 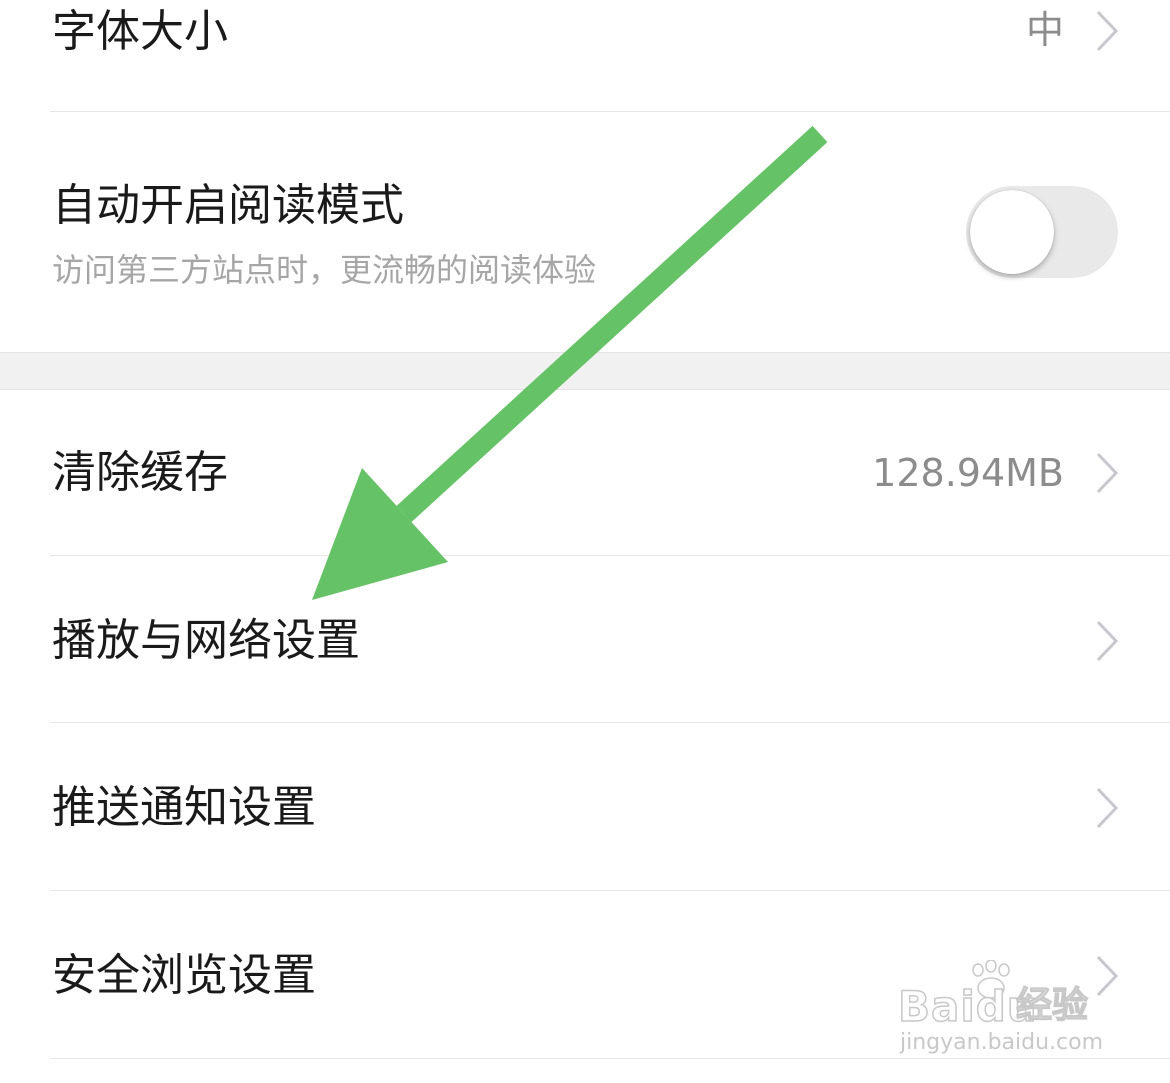 What do you see at coordinates (184, 807) in the screenshot?
I see `push-notification-label: 推送通知设置` at bounding box center [184, 807].